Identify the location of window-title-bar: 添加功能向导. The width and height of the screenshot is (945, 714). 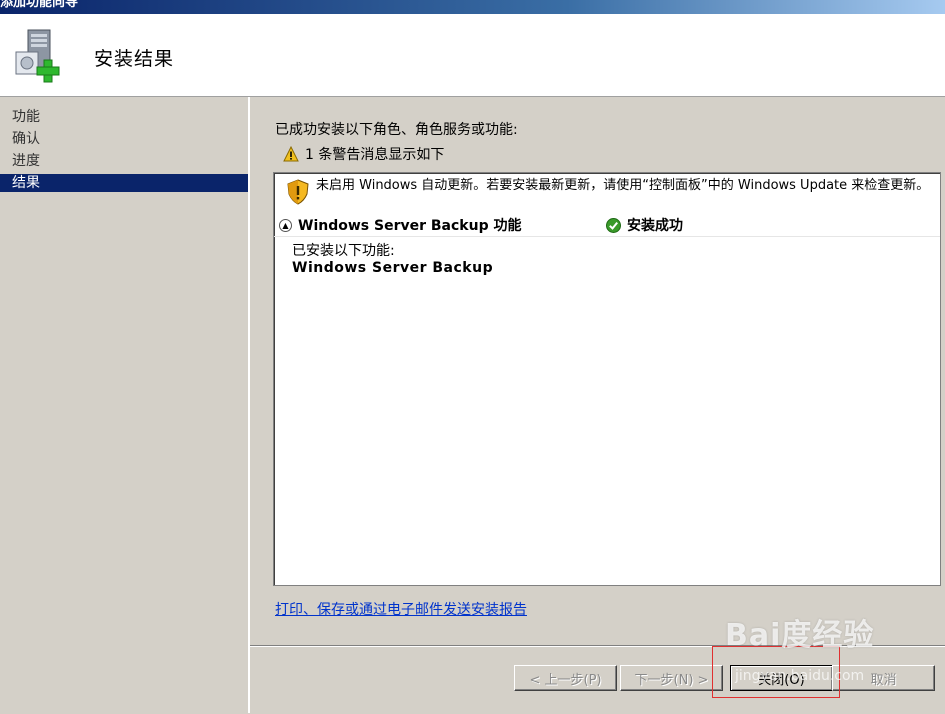
(472, 7).